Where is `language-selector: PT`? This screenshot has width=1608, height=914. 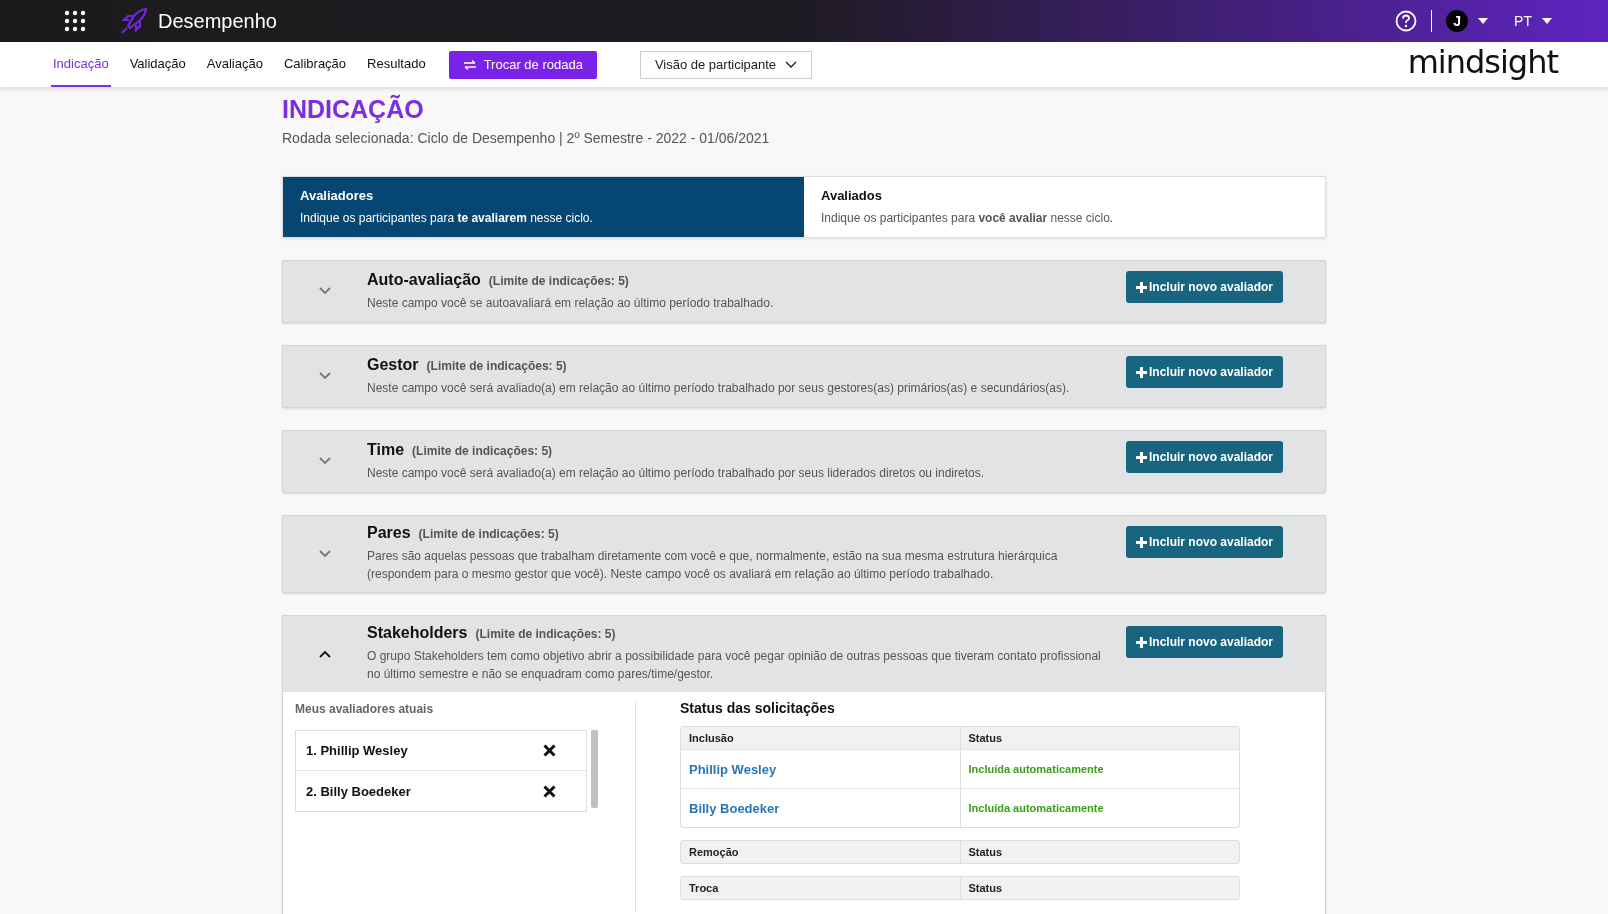
language-selector: PT is located at coordinates (1523, 21).